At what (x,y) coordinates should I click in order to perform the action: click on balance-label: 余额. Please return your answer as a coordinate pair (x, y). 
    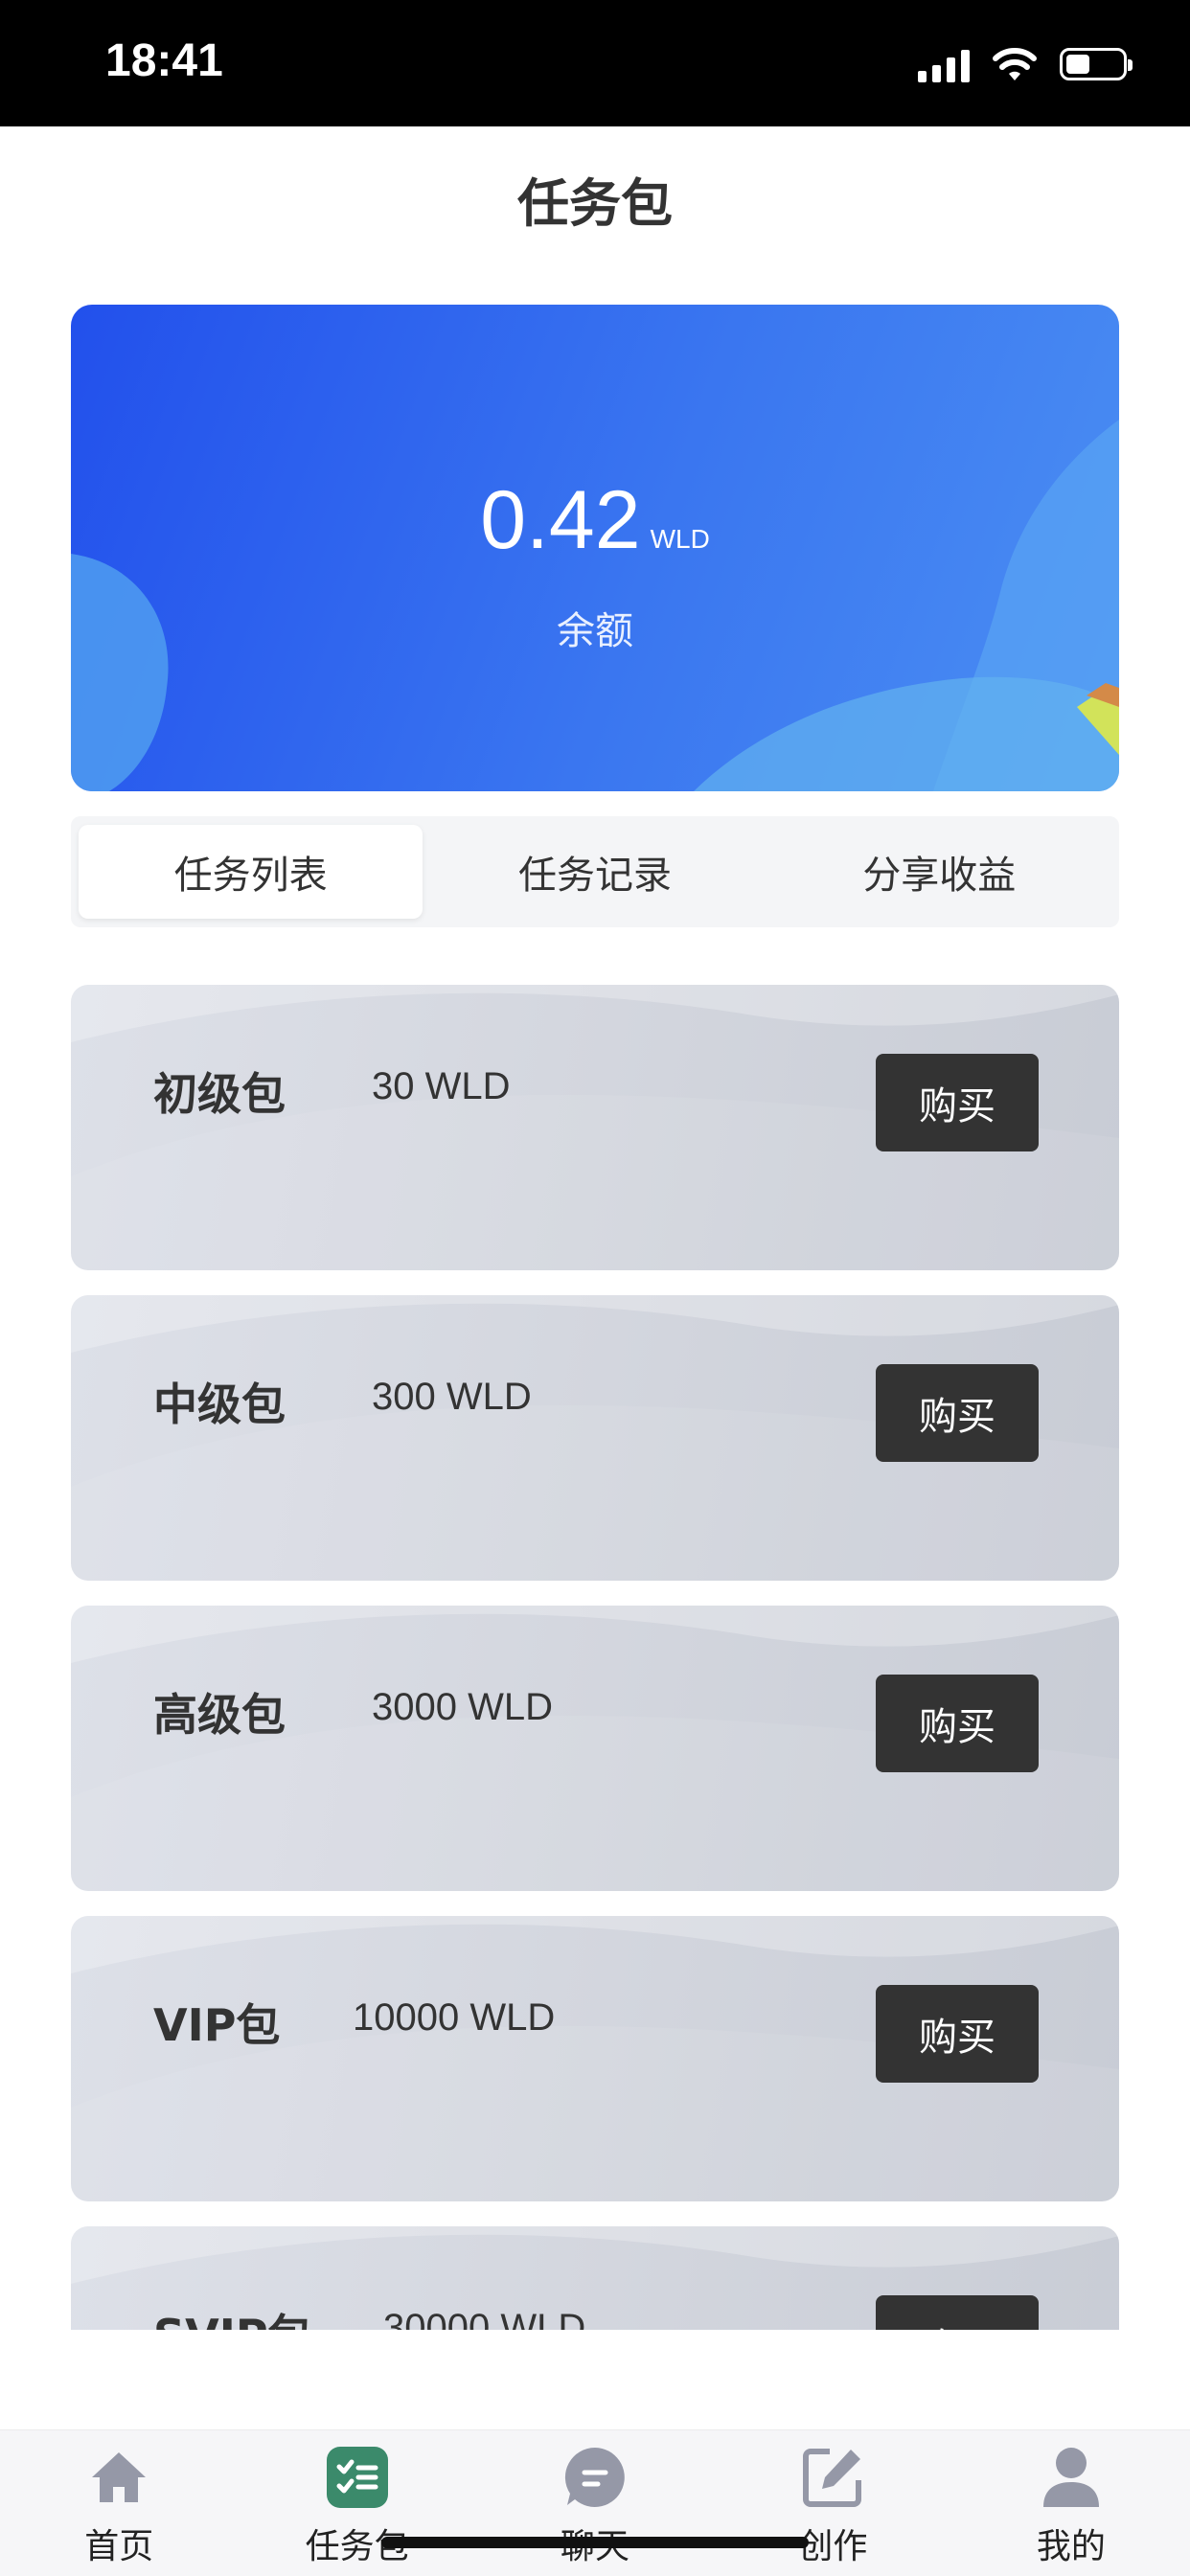
    Looking at the image, I should click on (595, 631).